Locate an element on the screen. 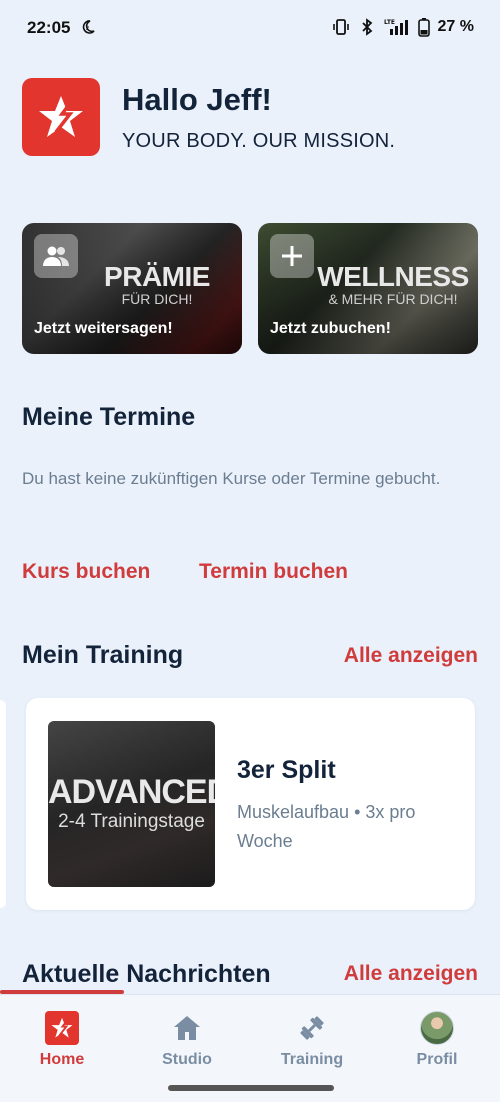 The width and height of the screenshot is (500, 1102). bluetooth-icon is located at coordinates (366, 27).